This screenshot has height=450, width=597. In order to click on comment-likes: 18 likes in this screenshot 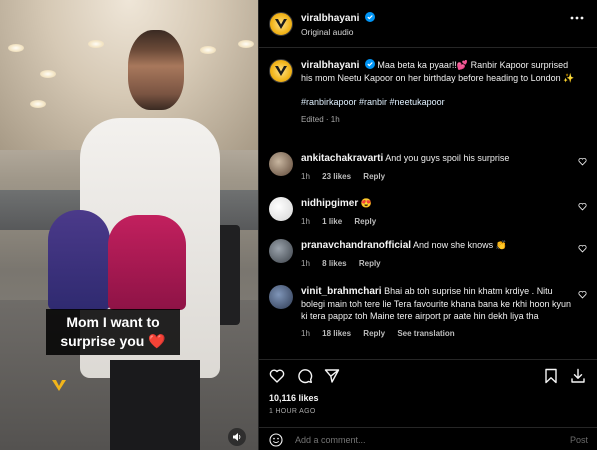, I will do `click(336, 333)`.